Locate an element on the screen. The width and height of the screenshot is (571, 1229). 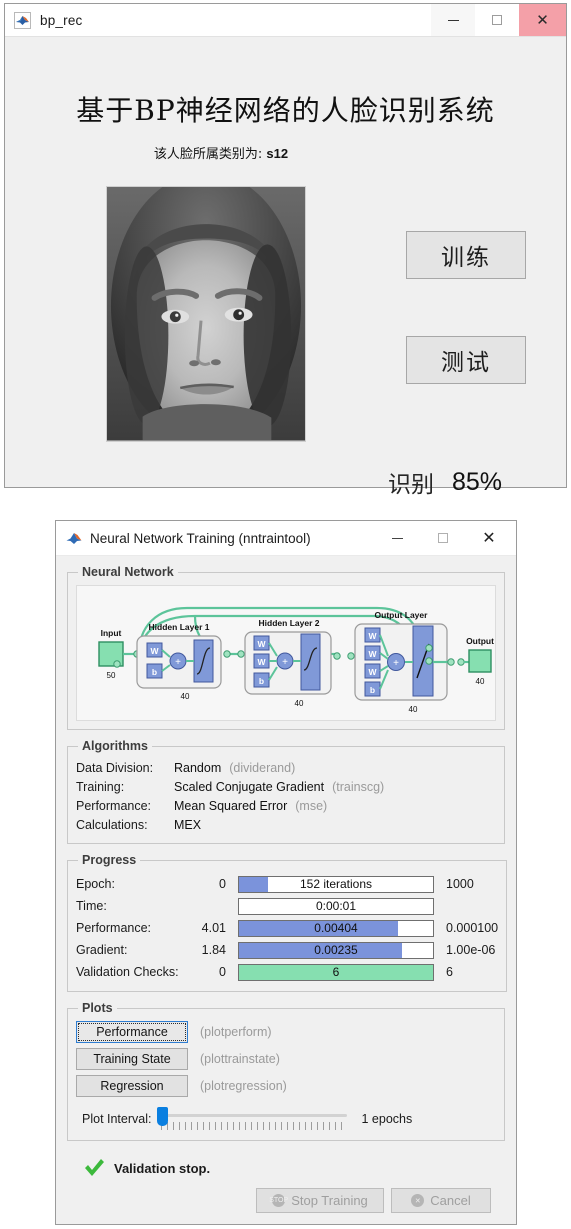
neural-network-legend: Neural Network is located at coordinates (128, 572).